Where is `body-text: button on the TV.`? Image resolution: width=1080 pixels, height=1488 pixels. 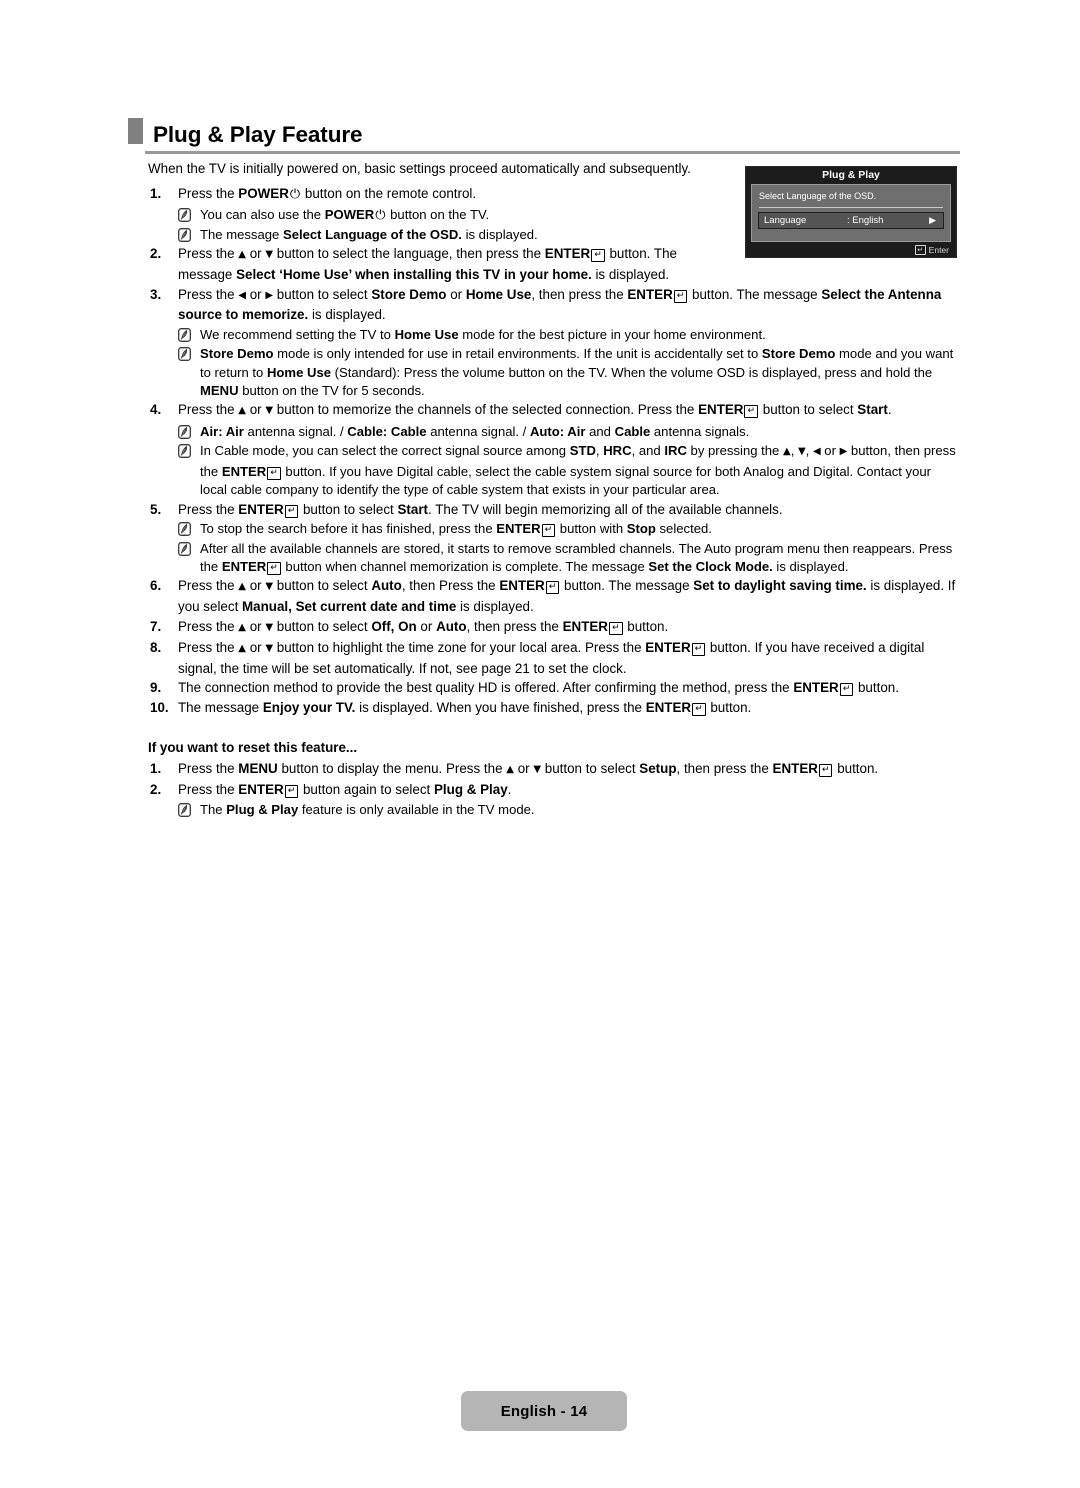 body-text: button on the TV. is located at coordinates (438, 214).